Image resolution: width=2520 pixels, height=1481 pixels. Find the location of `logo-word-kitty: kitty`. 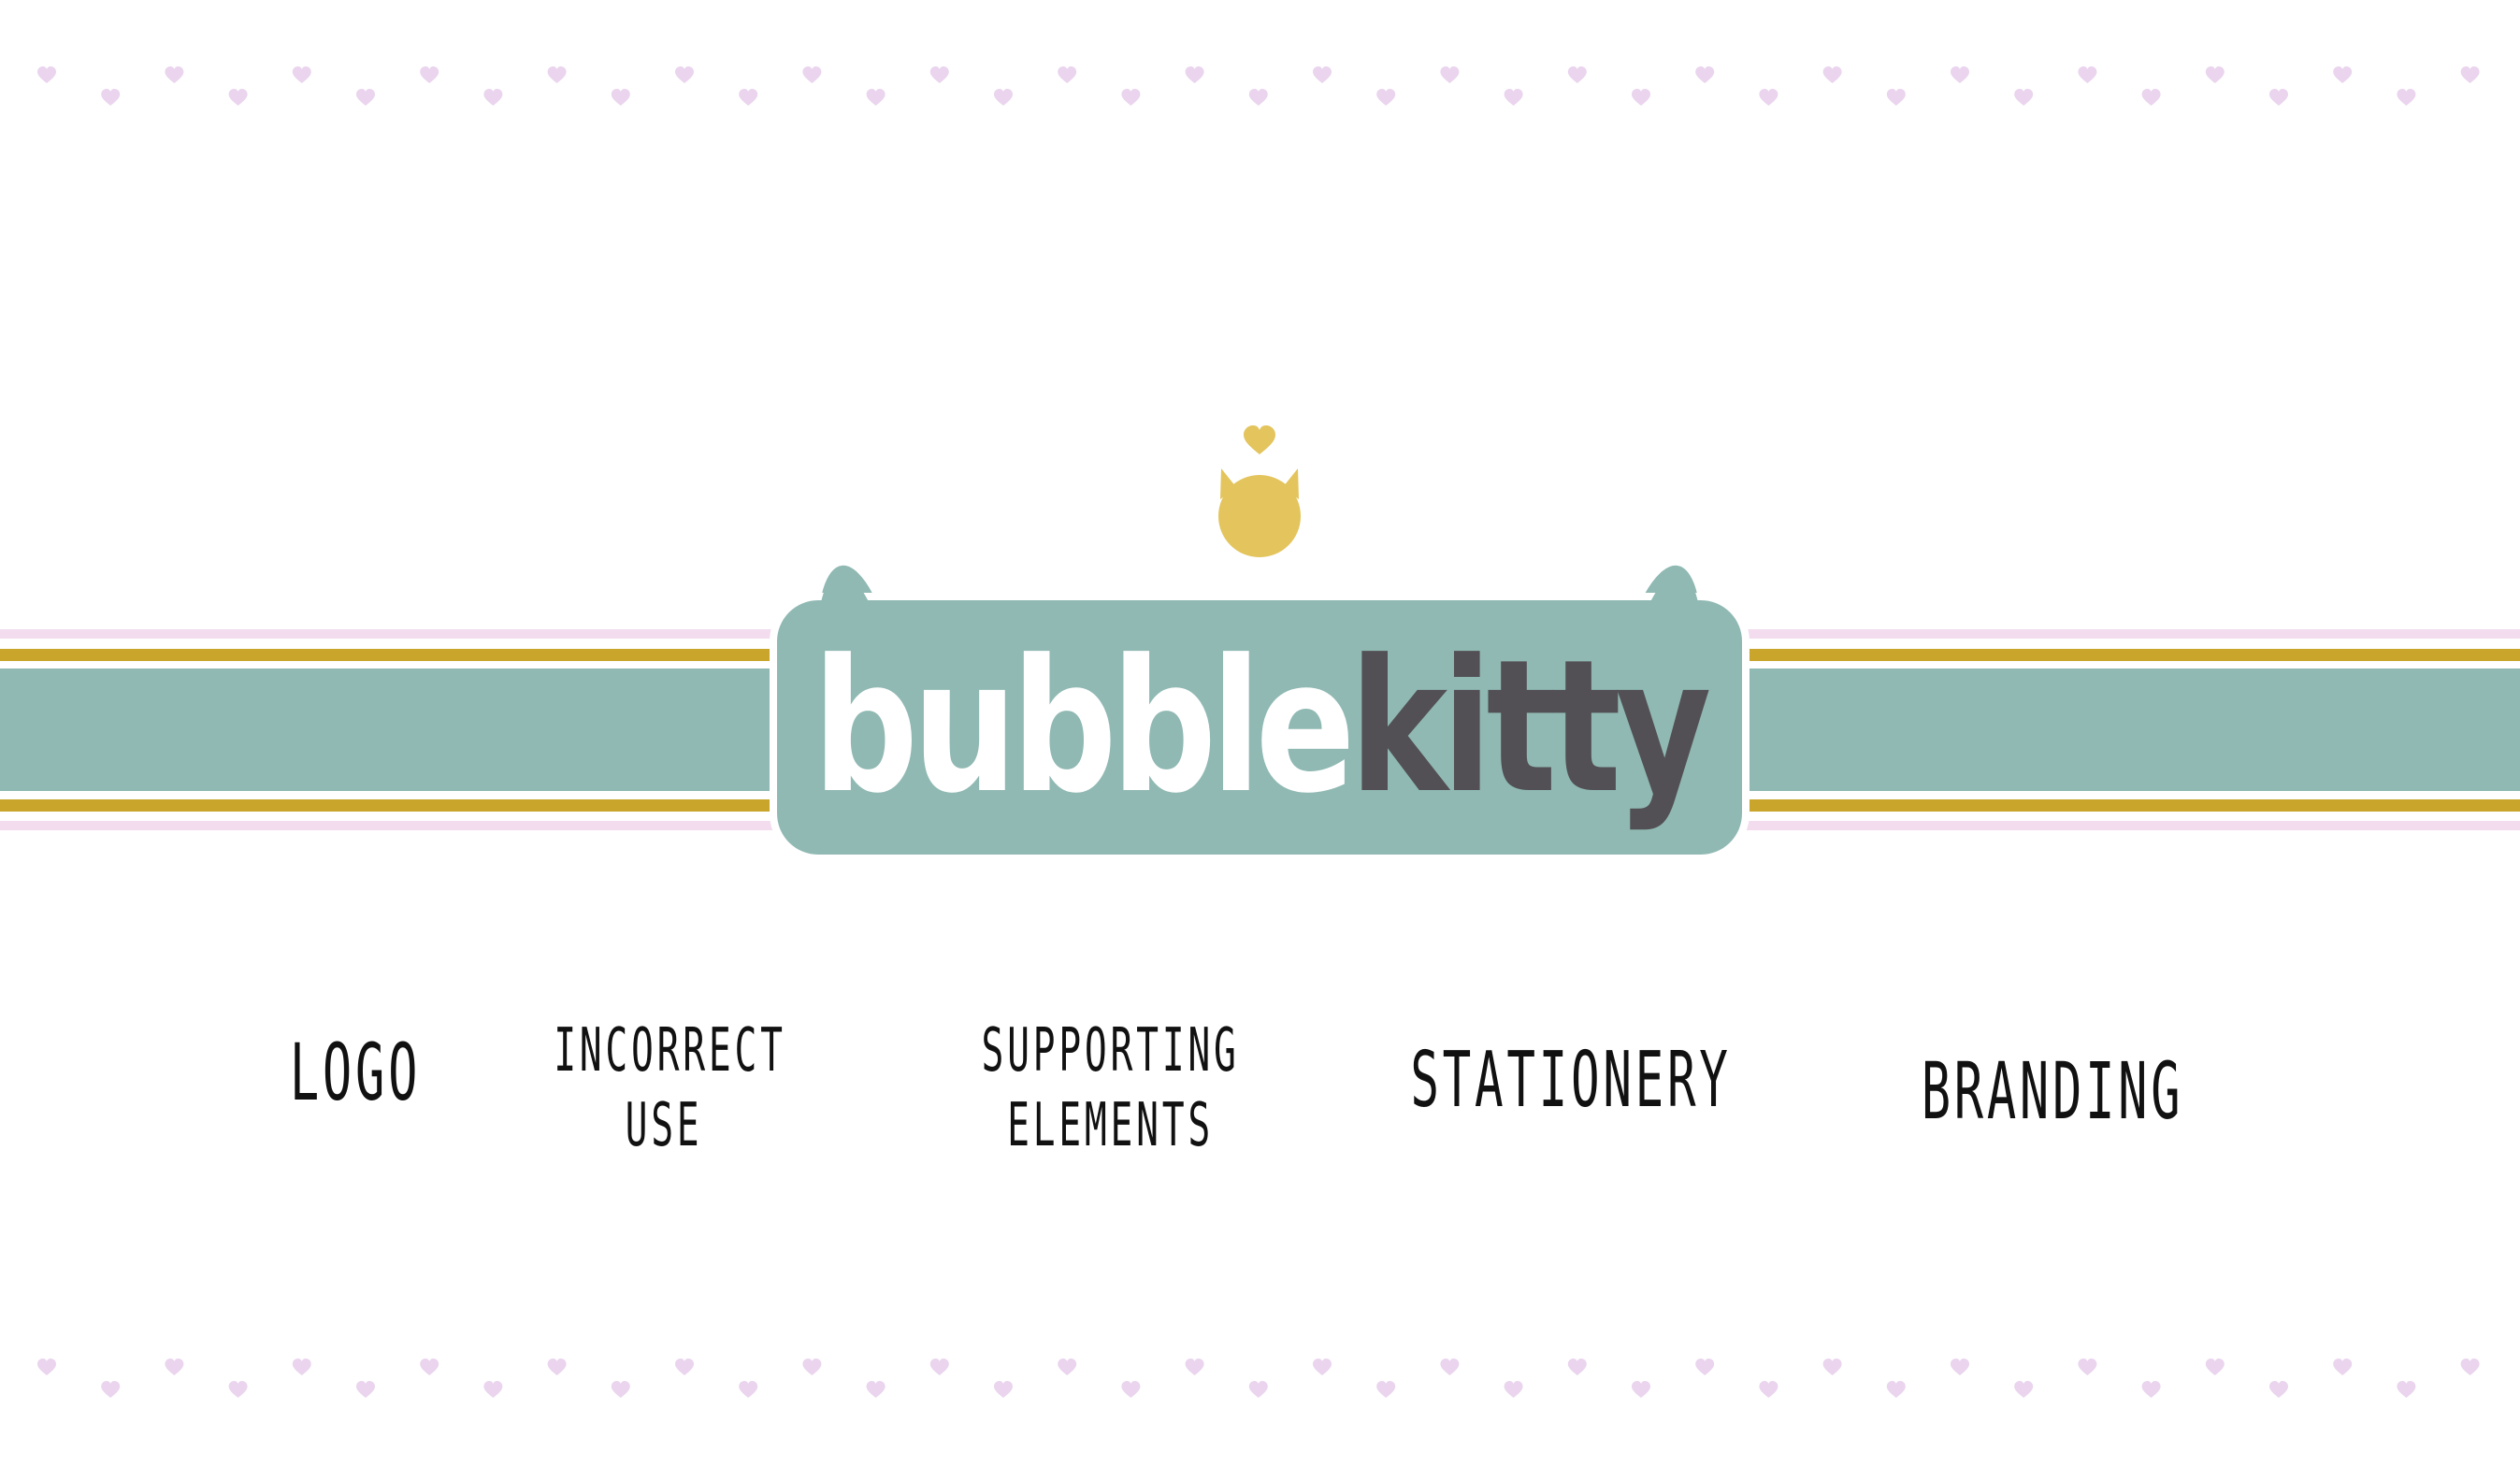

logo-word-kitty: kitty is located at coordinates (1529, 728).